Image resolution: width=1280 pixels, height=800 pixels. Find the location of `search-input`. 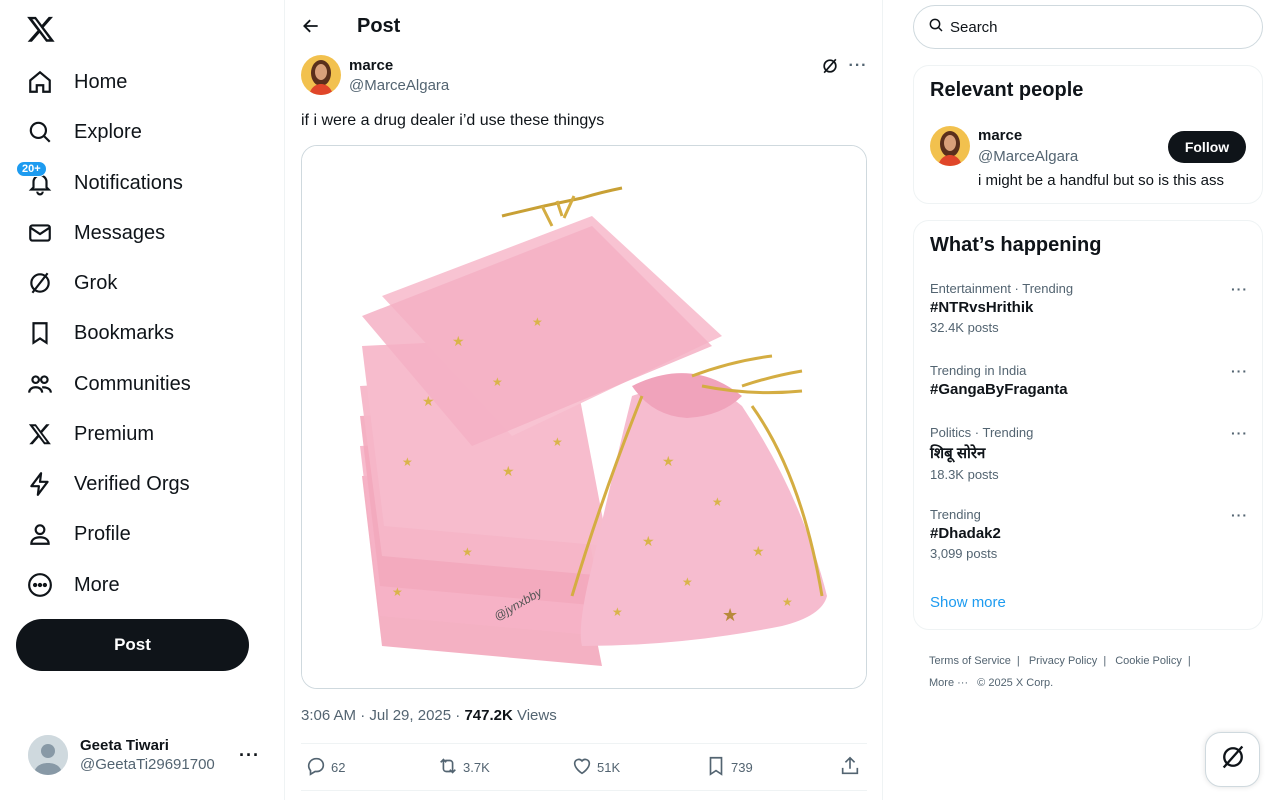

search-input is located at coordinates (1090, 27).